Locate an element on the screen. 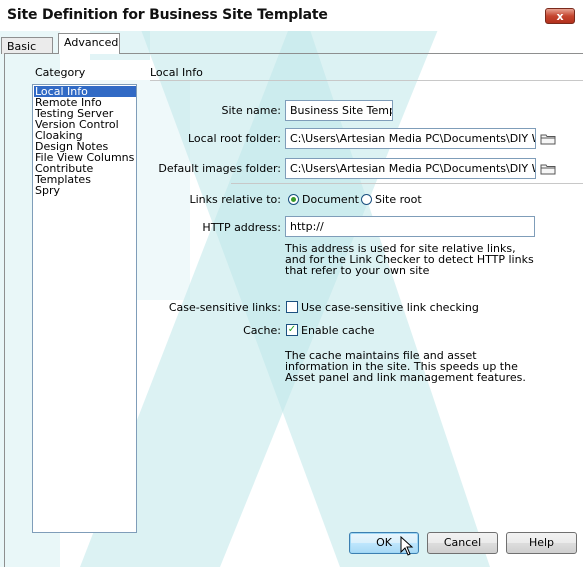 Image resolution: width=583 pixels, height=567 pixels. cancel-button: Cancel is located at coordinates (462, 543).